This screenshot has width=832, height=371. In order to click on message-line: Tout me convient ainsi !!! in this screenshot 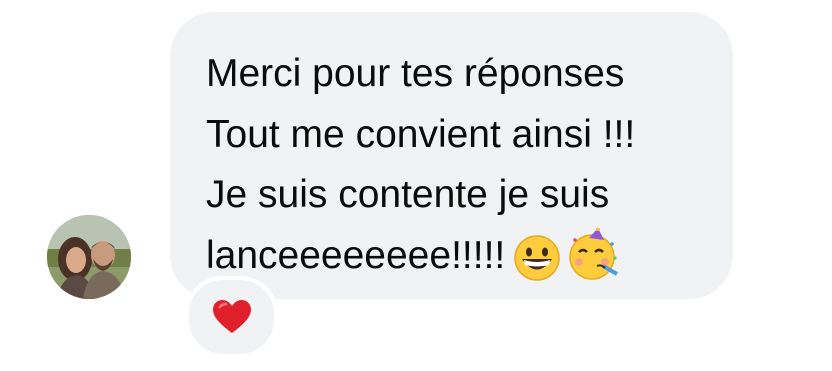, I will do `click(421, 134)`.